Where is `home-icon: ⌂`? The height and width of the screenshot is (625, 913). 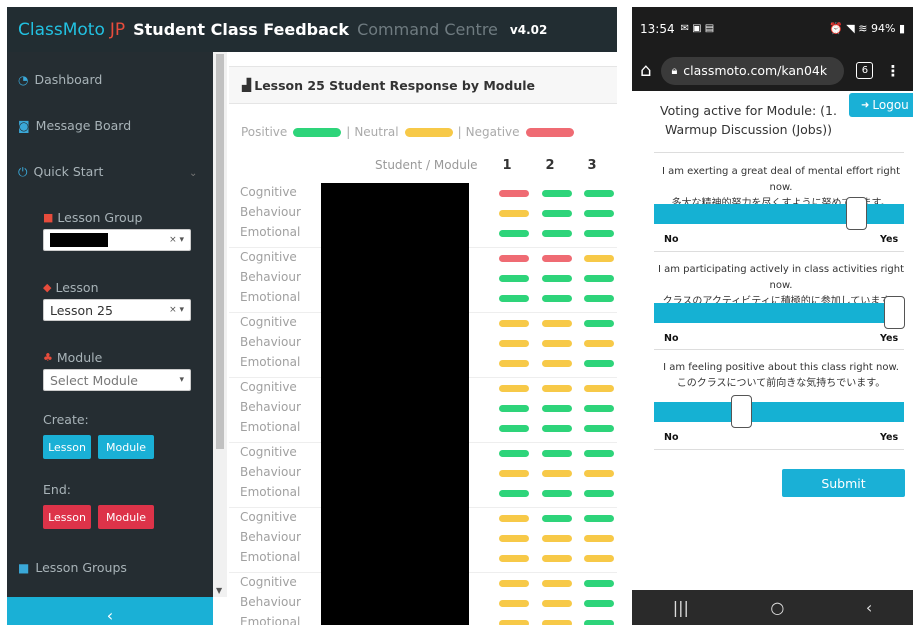
home-icon: ⌂ is located at coordinates (645, 70).